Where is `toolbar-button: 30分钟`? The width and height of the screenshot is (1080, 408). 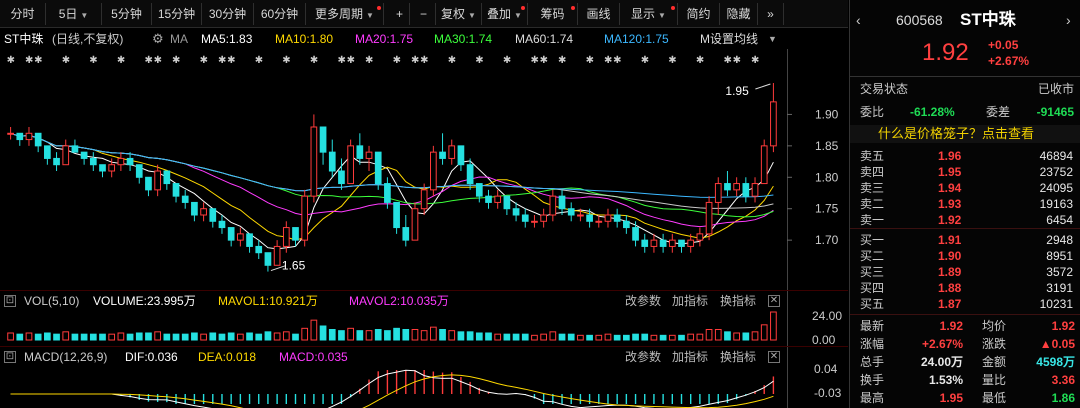
toolbar-button: 30分钟 is located at coordinates (228, 14).